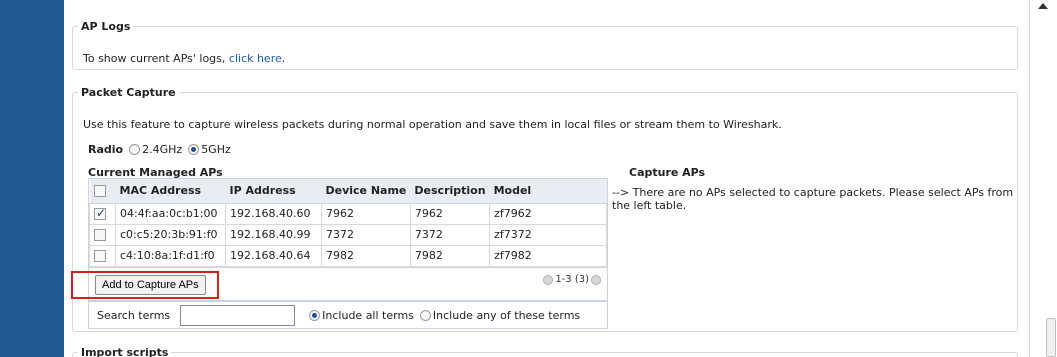 The height and width of the screenshot is (357, 1057). Describe the element at coordinates (366, 213) in the screenshot. I see `cell-device-name: 7962` at that location.